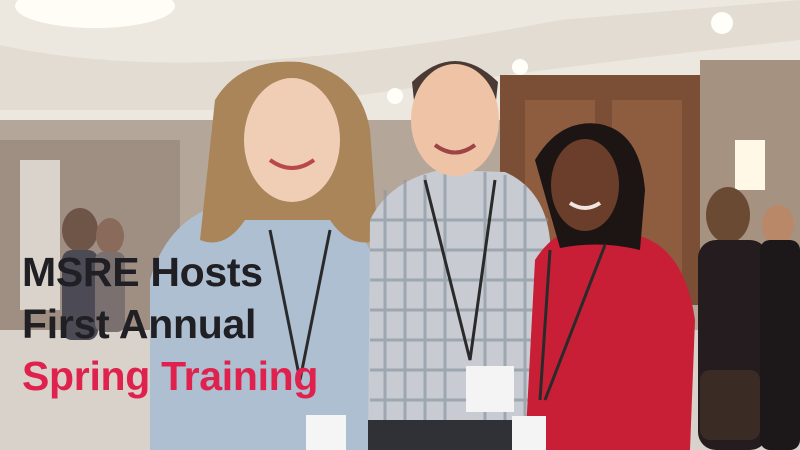  What do you see at coordinates (139, 324) in the screenshot?
I see `headline-line-2: First Annual` at bounding box center [139, 324].